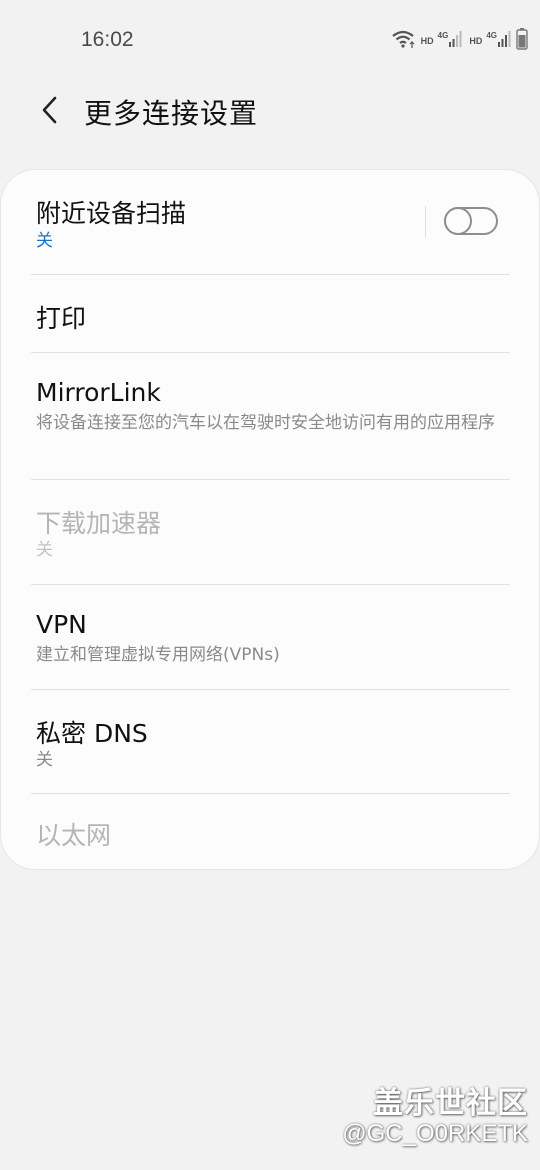  I want to click on chevron-left-icon, so click(49, 110).